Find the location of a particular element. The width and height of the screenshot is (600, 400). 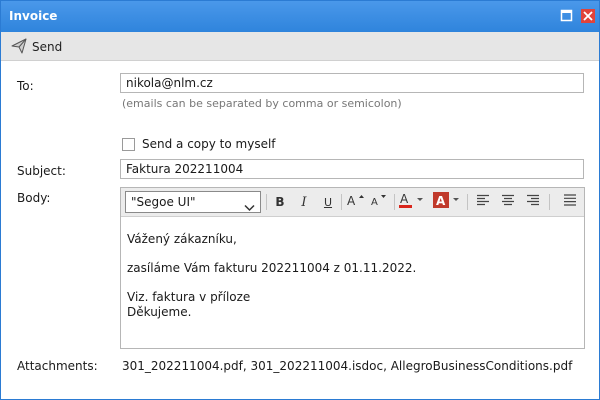

title-bar: Invoice is located at coordinates (300, 16).